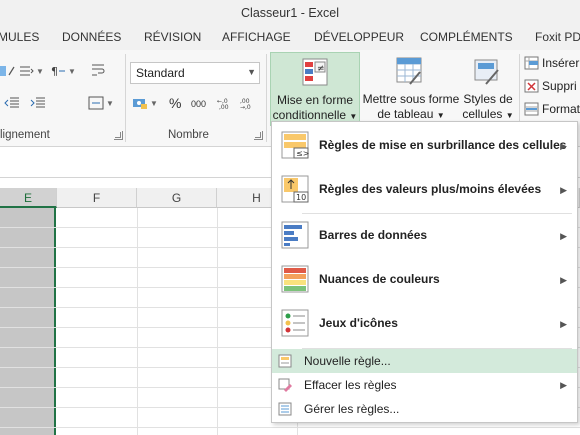 Image resolution: width=580 pixels, height=435 pixels. What do you see at coordinates (561, 63) in the screenshot?
I see `insert-cells-label: Insérer` at bounding box center [561, 63].